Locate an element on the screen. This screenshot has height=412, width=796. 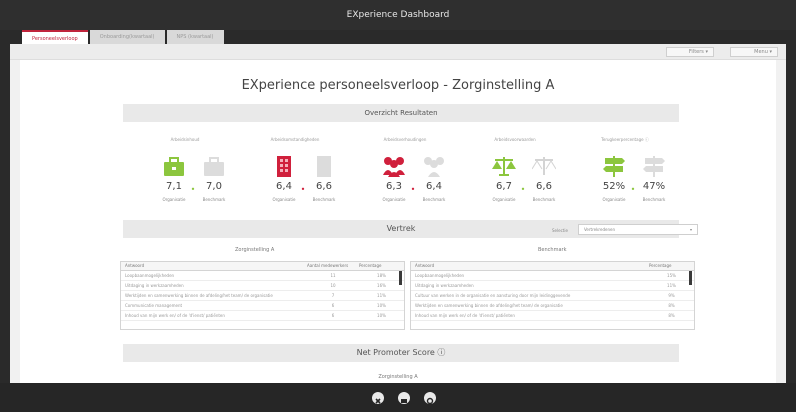
kpi-label: Arbeidsvoorwaarden is located at coordinates (515, 139).